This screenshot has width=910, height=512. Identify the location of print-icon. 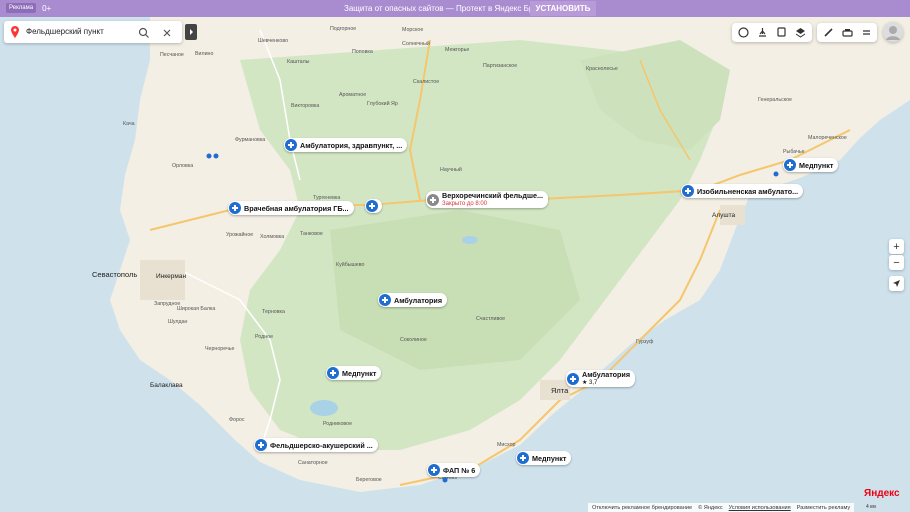
(847, 32).